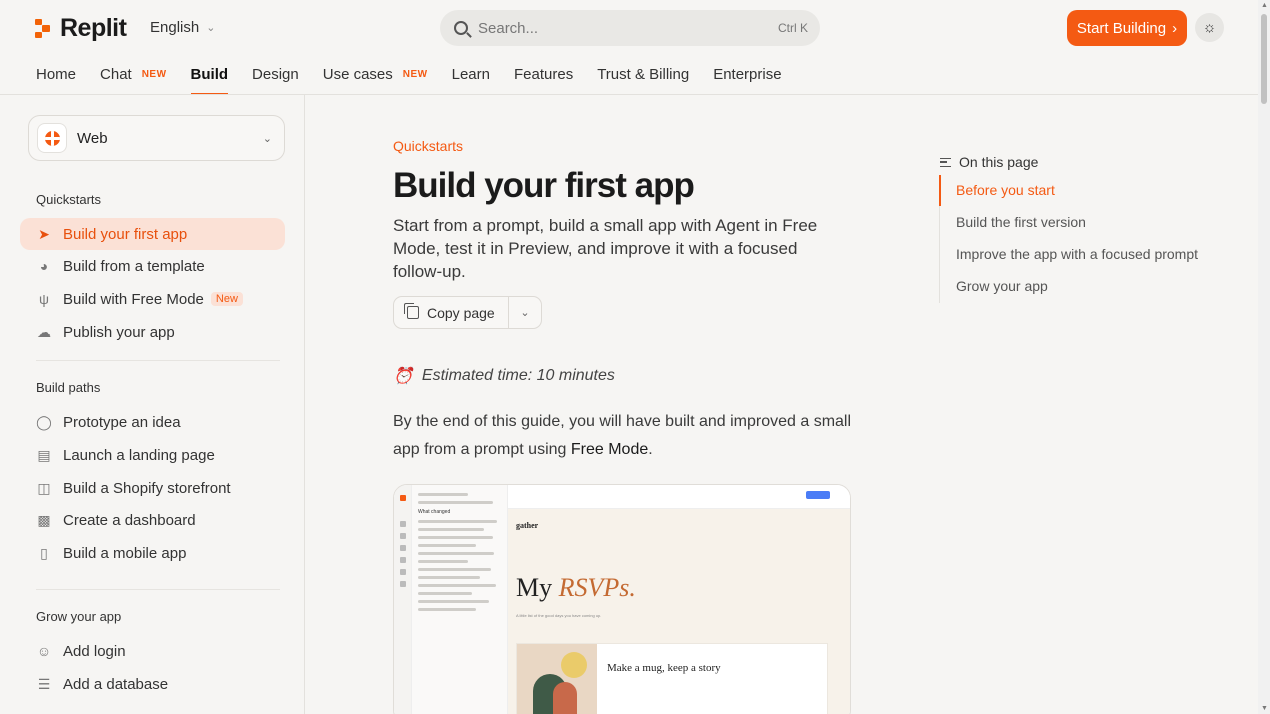 The image size is (1270, 714). I want to click on nav-tab-home: Home, so click(56, 74).